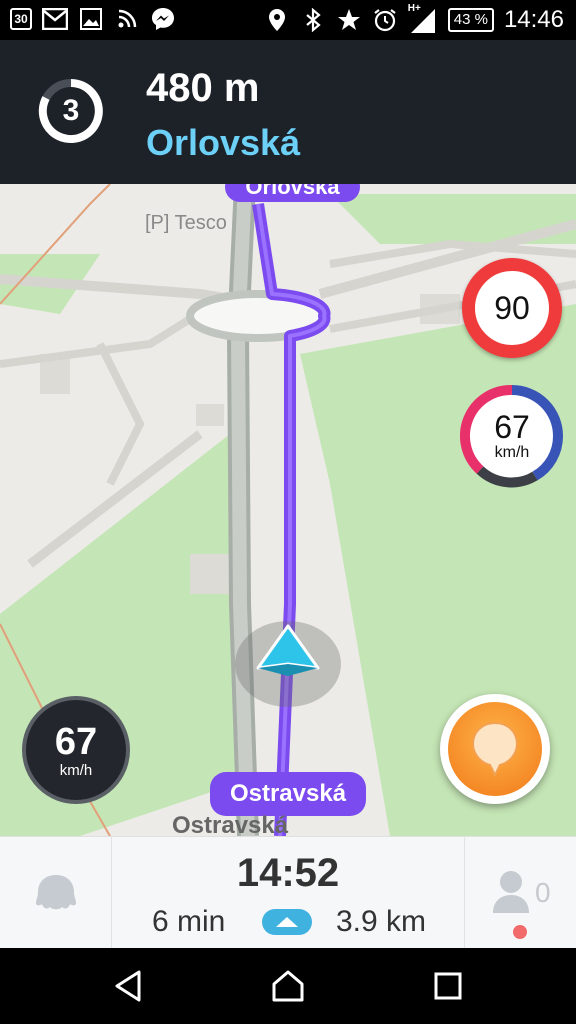  I want to click on bluetooth-icon, so click(313, 20).